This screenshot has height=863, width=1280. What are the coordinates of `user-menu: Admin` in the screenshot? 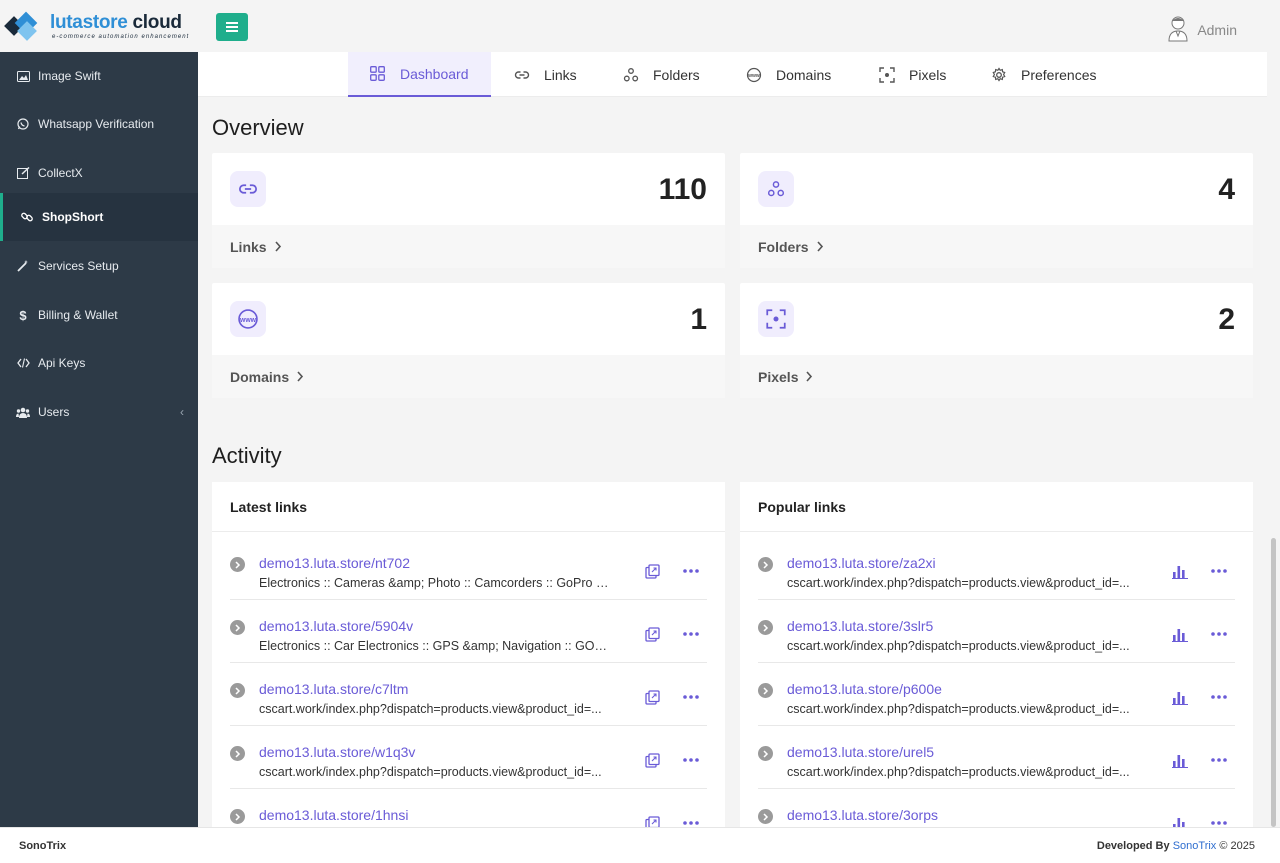 It's located at (1202, 29).